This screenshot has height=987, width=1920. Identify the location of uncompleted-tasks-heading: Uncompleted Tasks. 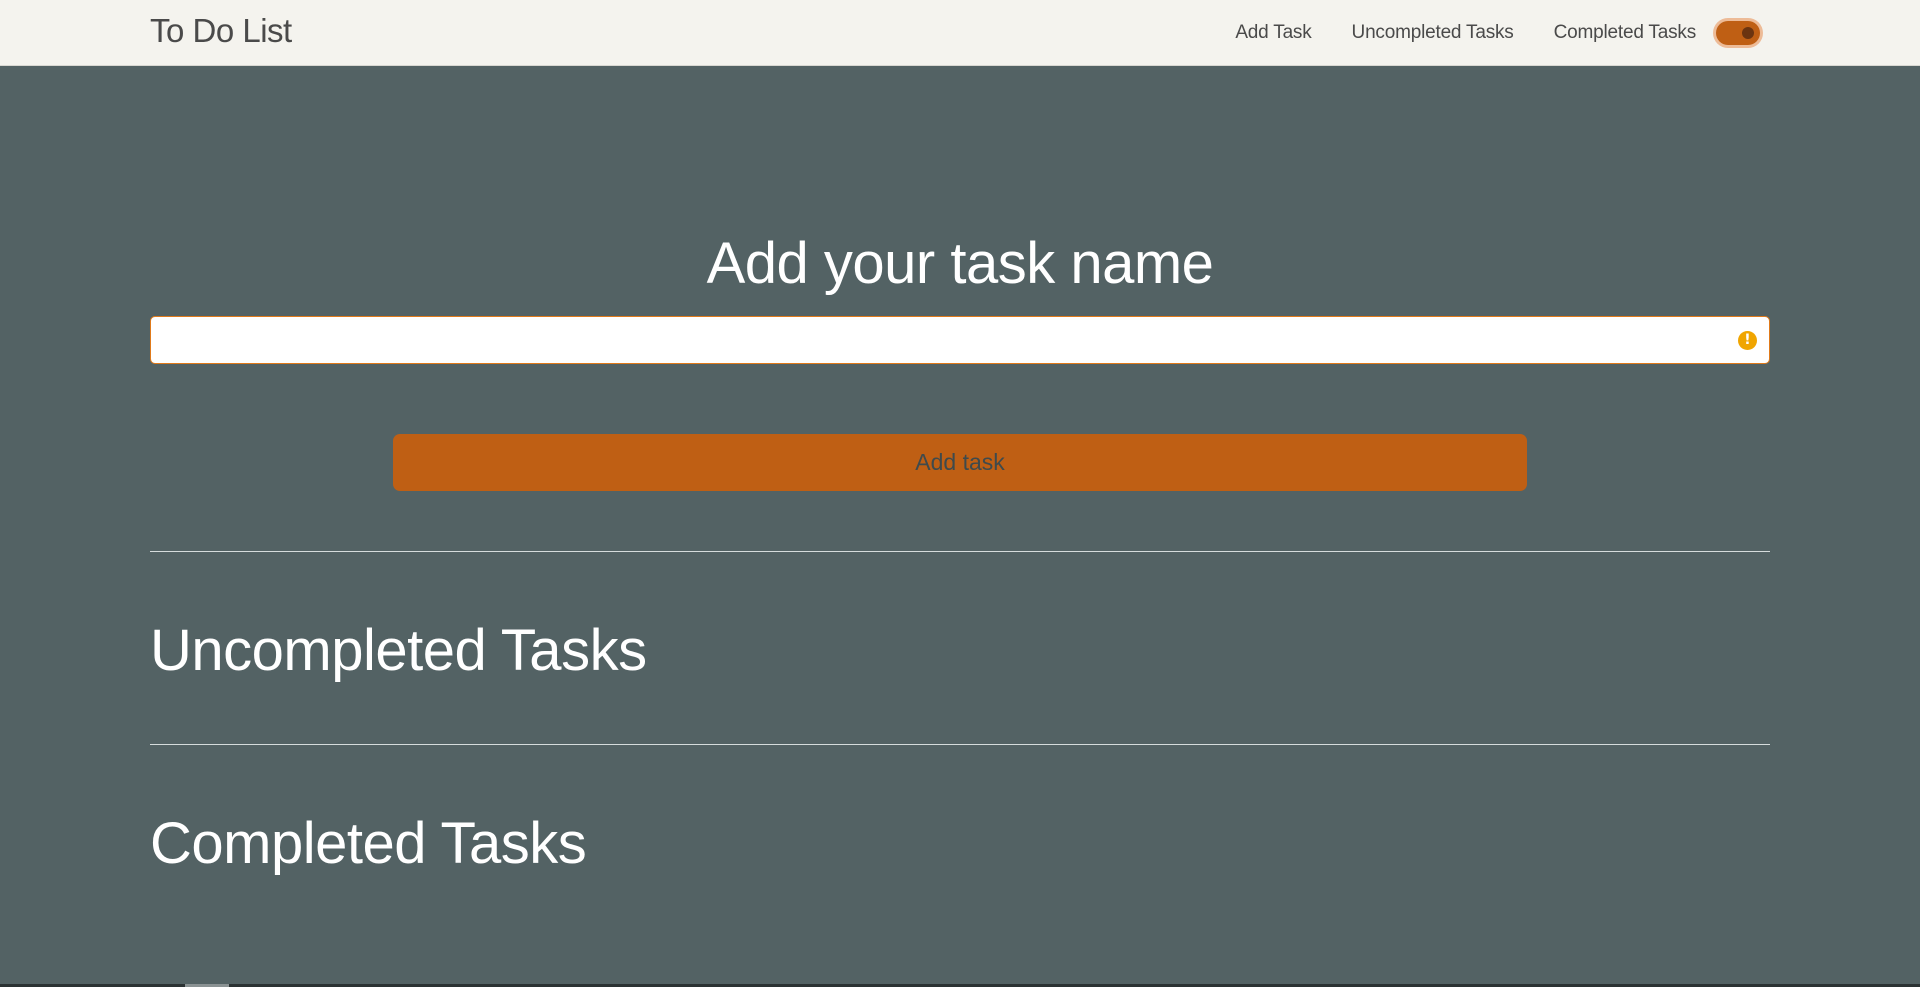
(398, 650).